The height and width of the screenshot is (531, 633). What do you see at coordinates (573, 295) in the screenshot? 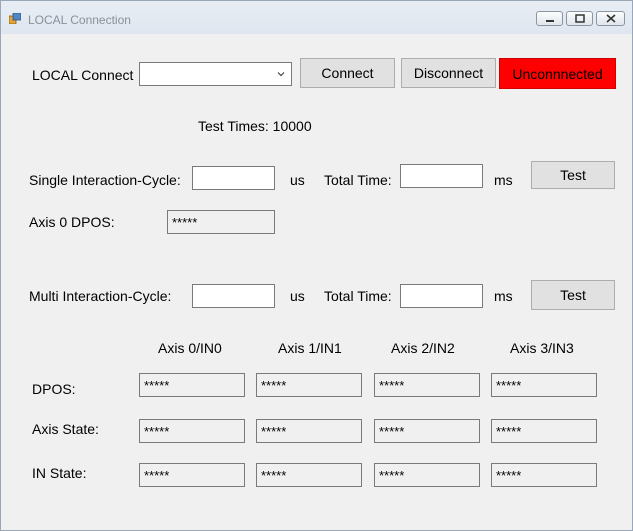
I see `multi-test-button: Test` at bounding box center [573, 295].